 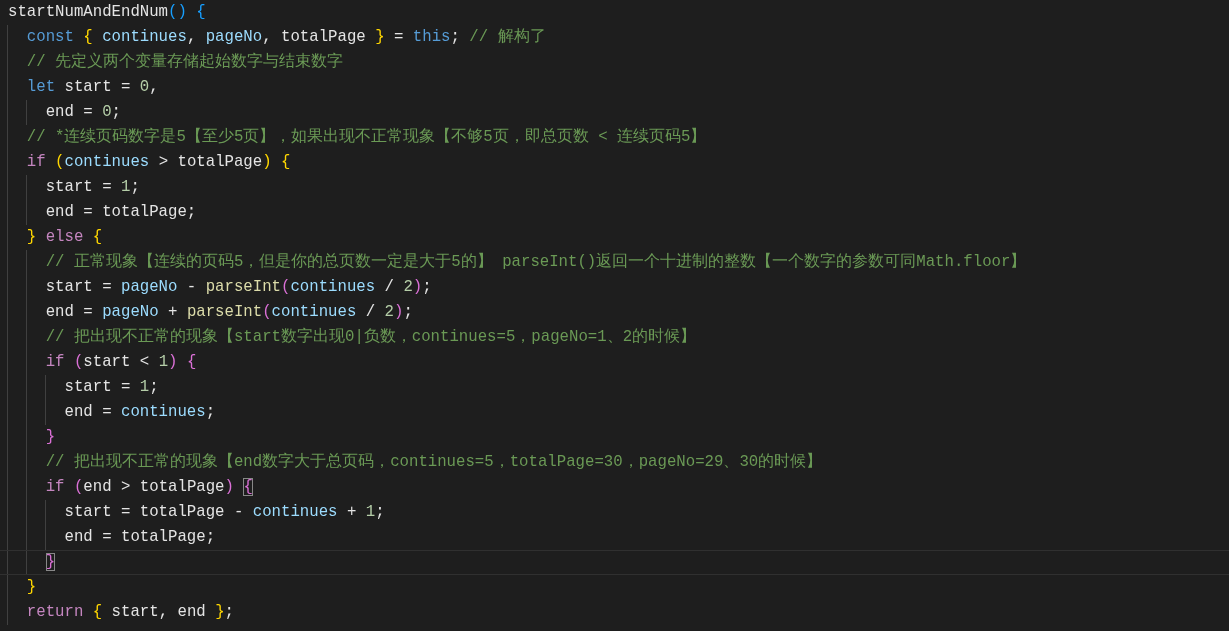 I want to click on code-line: start = totalPage - continues + 1;, so click(x=618, y=512).